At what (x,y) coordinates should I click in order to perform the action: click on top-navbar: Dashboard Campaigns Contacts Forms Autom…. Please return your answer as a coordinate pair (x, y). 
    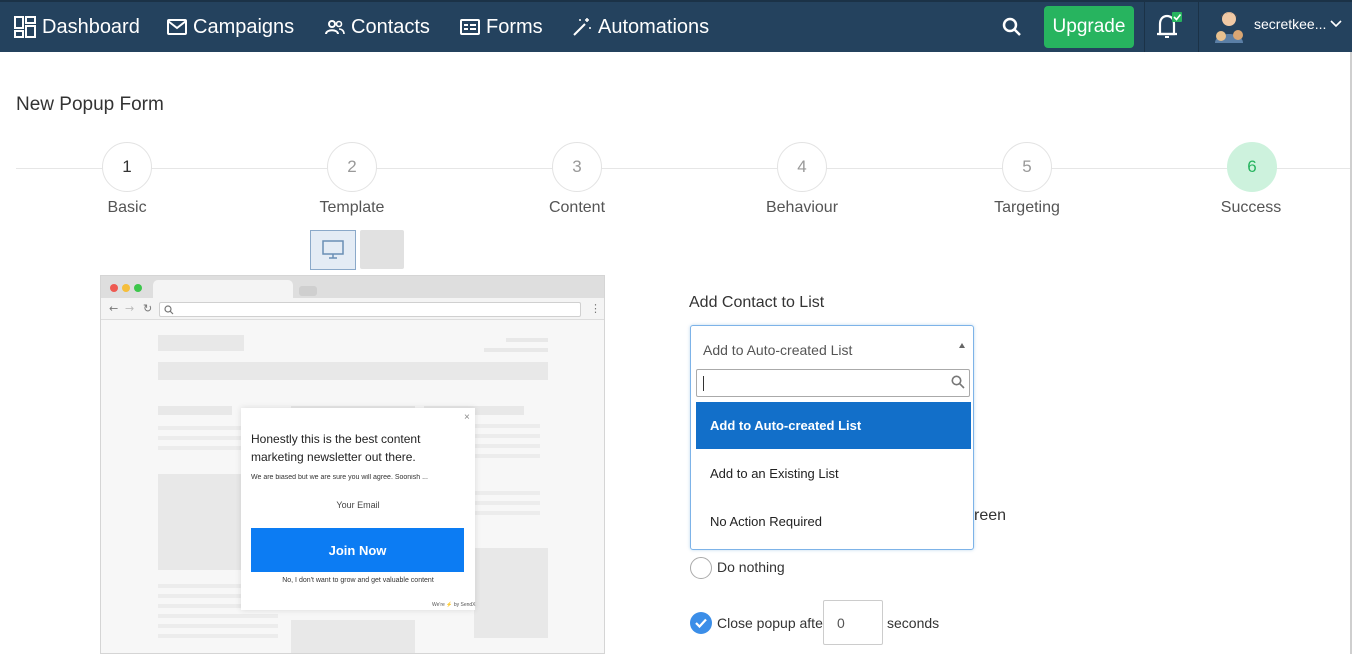
    Looking at the image, I should click on (676, 26).